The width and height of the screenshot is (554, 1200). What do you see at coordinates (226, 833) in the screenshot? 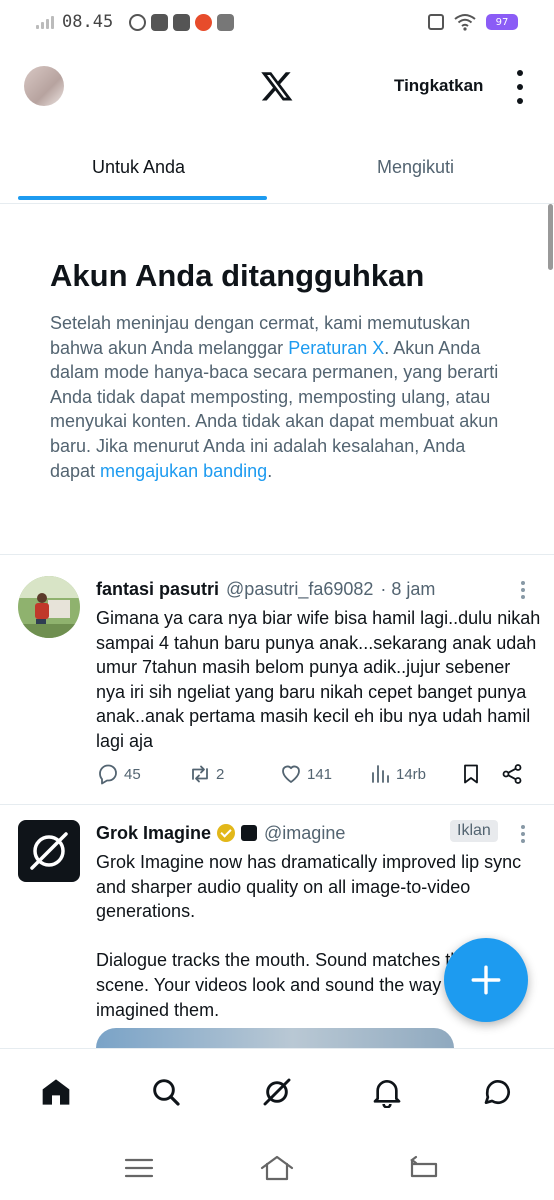
I see `verified-badge-icon` at bounding box center [226, 833].